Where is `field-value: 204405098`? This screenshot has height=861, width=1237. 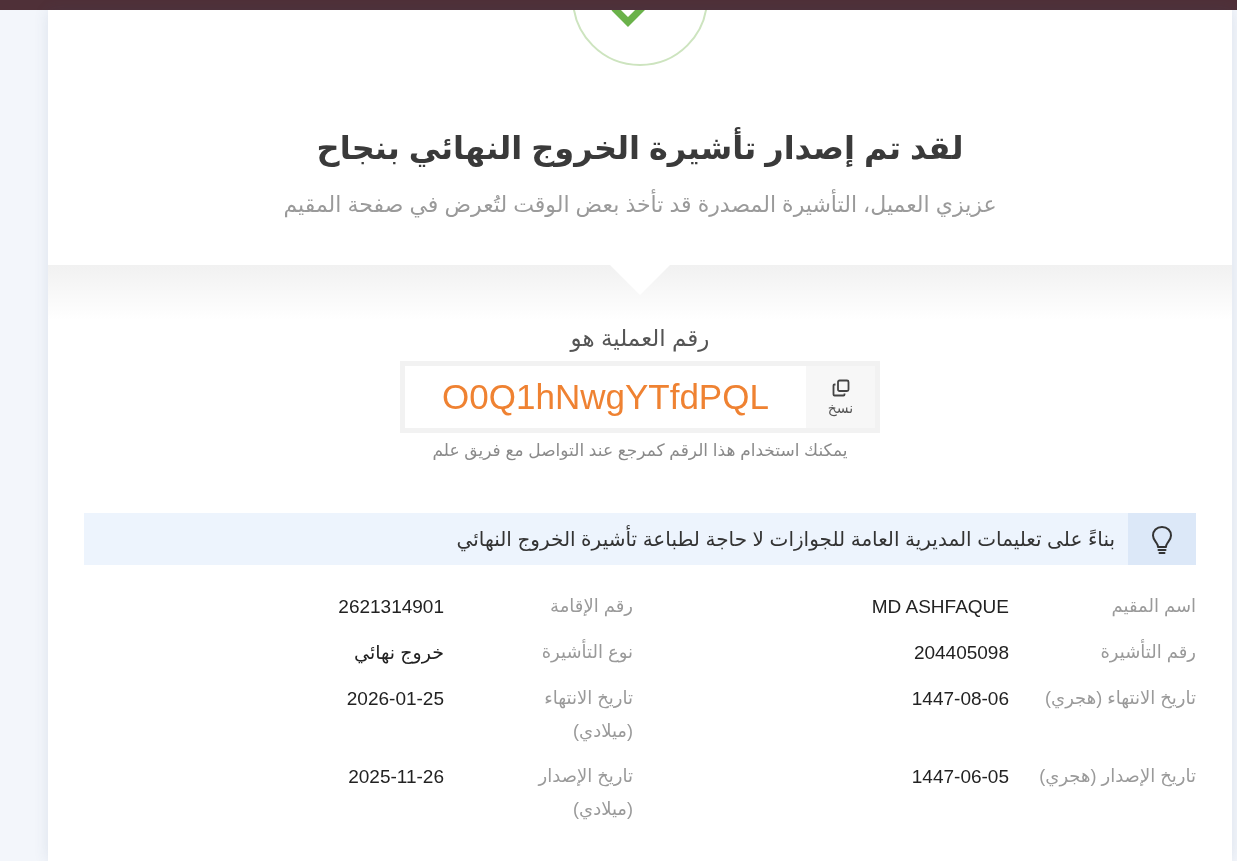 field-value: 204405098 is located at coordinates (961, 652).